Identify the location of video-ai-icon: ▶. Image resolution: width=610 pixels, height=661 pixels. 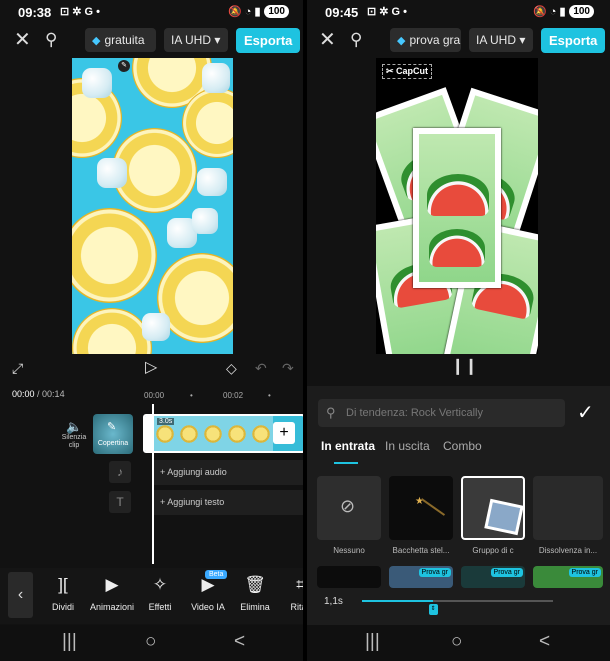
(208, 584).